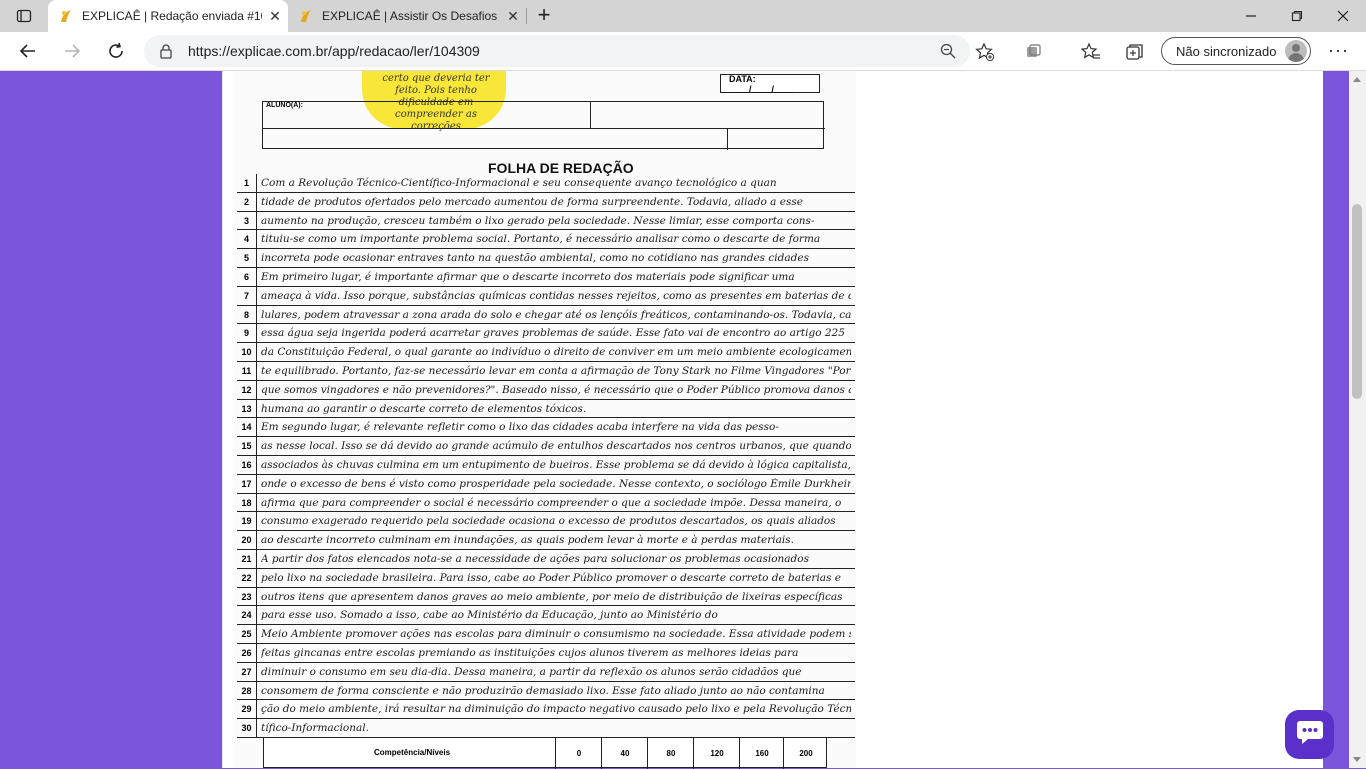 This screenshot has height=769, width=1366. Describe the element at coordinates (247, 672) in the screenshot. I see `line-number: 27` at that location.